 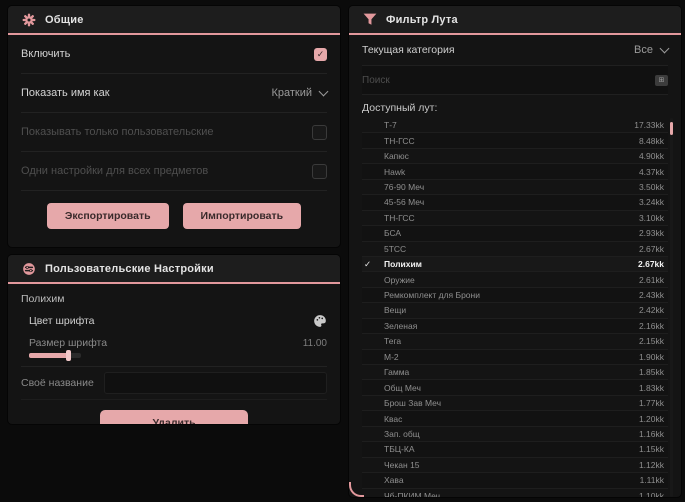 What do you see at coordinates (175, 93) in the screenshot?
I see `display-name-row: Показать имя как Краткий` at bounding box center [175, 93].